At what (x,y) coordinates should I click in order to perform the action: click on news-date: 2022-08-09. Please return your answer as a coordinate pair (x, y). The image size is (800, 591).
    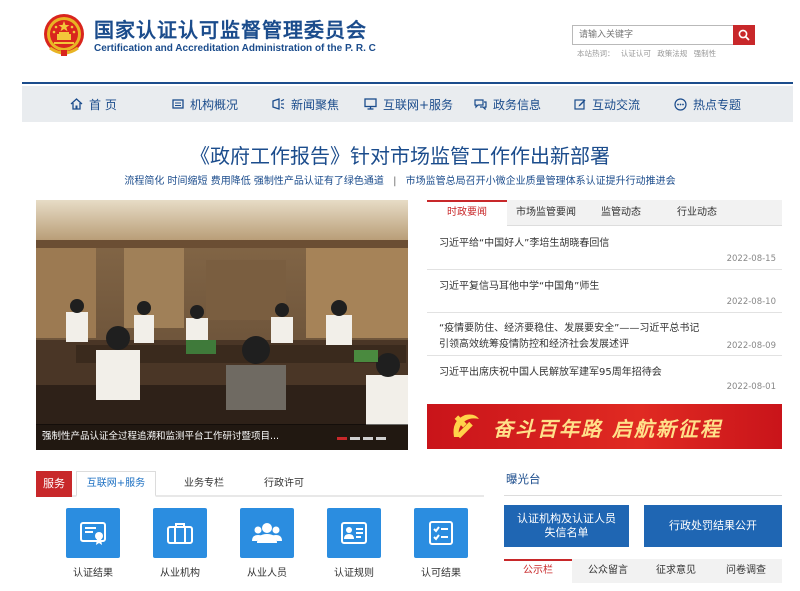
    Looking at the image, I should click on (751, 346).